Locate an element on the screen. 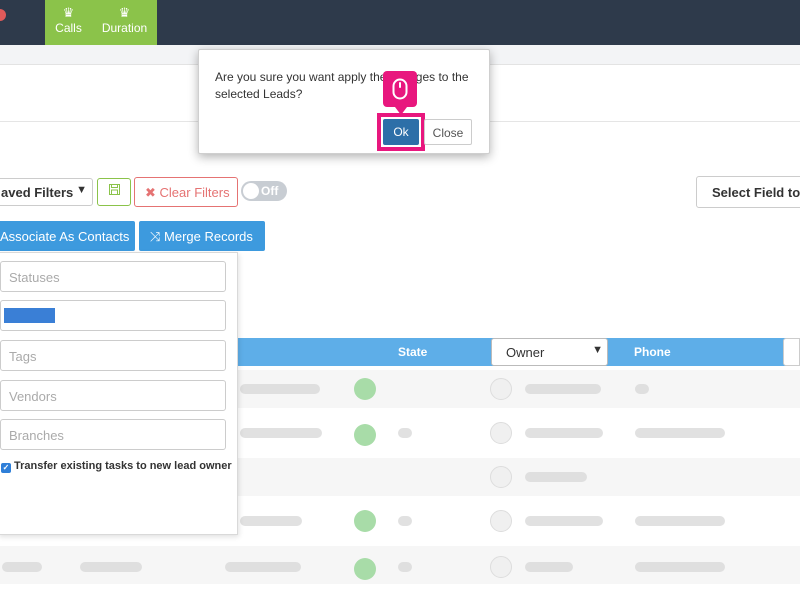  click-marker is located at coordinates (400, 93).